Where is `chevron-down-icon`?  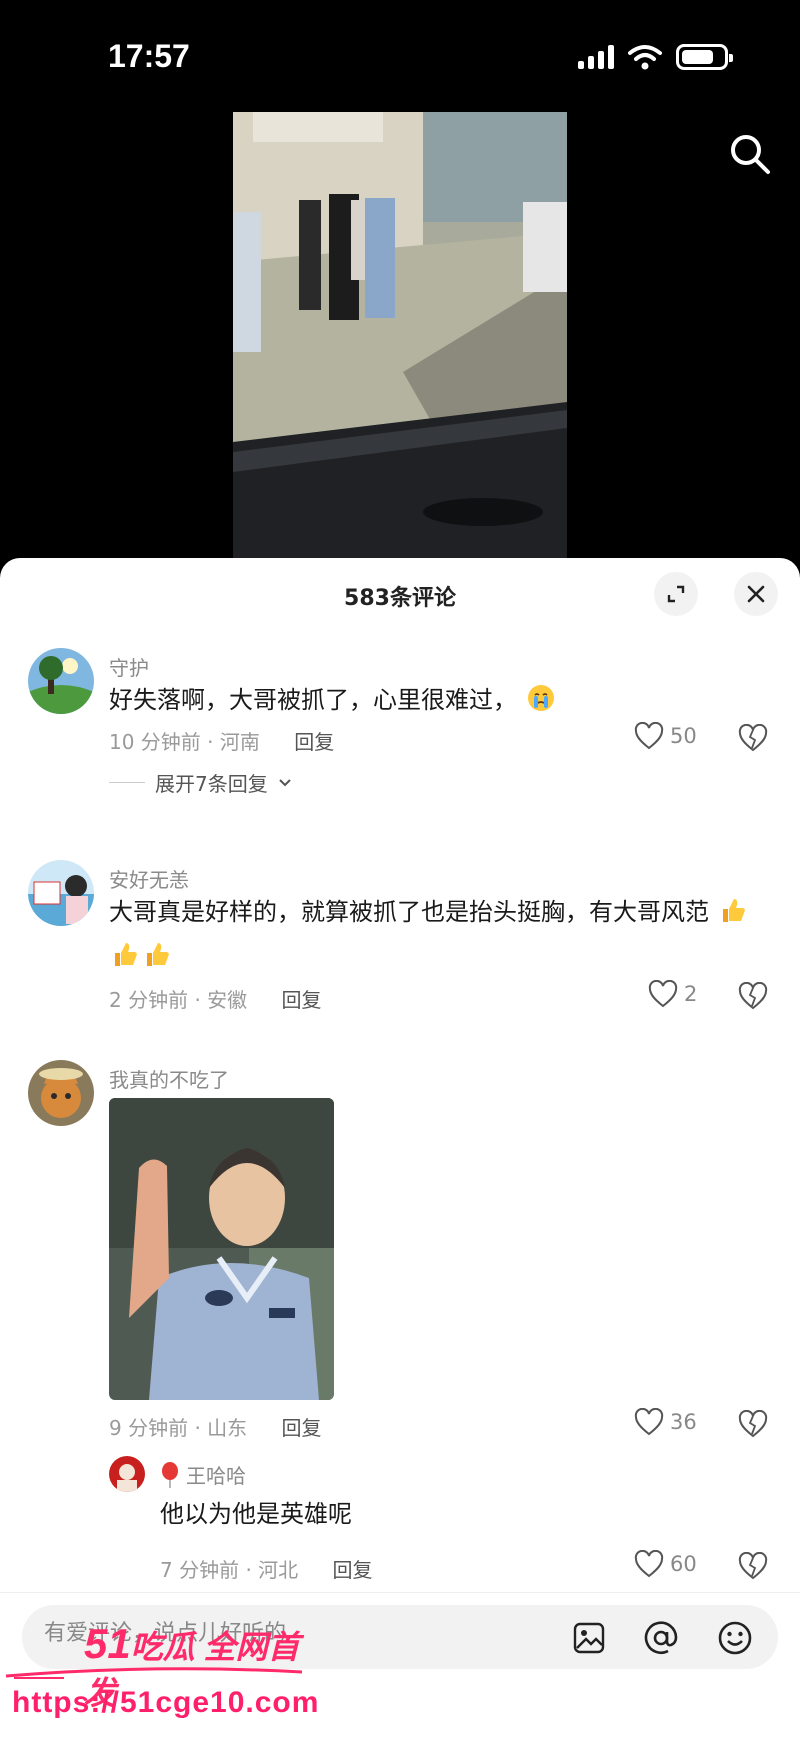
chevron-down-icon is located at coordinates (285, 782).